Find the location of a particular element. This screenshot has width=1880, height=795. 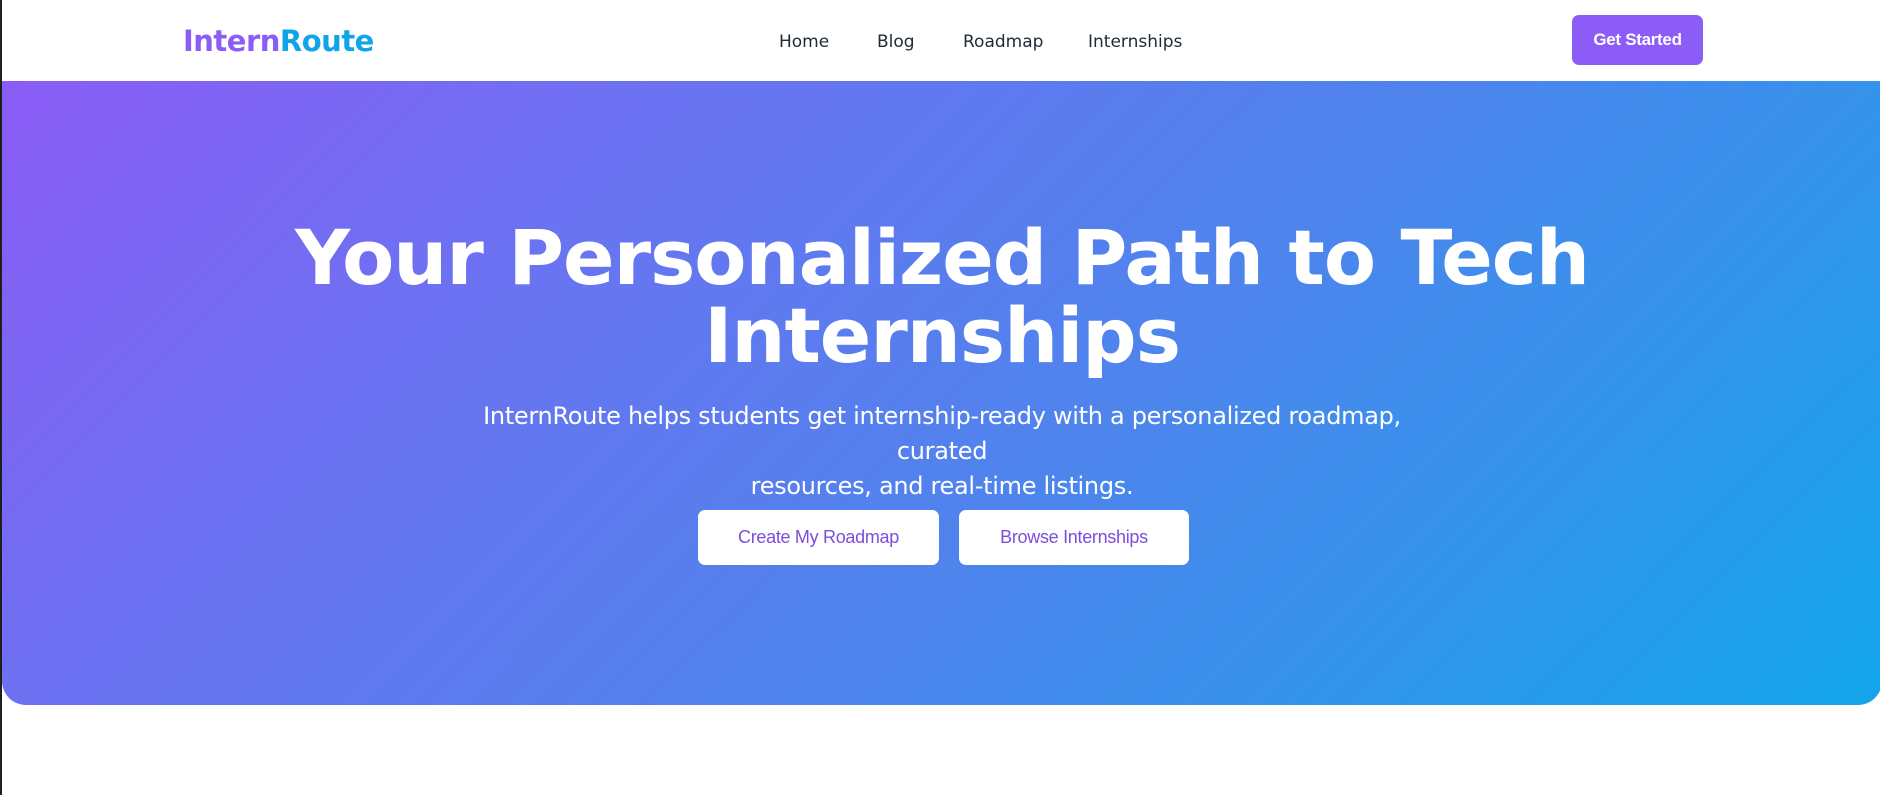

nav-blog: Blog is located at coordinates (896, 42).